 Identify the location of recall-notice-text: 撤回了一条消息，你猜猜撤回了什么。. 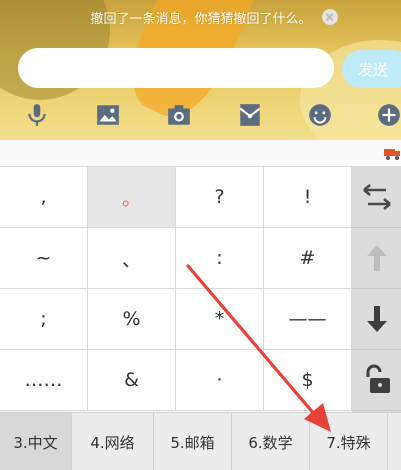
(201, 19).